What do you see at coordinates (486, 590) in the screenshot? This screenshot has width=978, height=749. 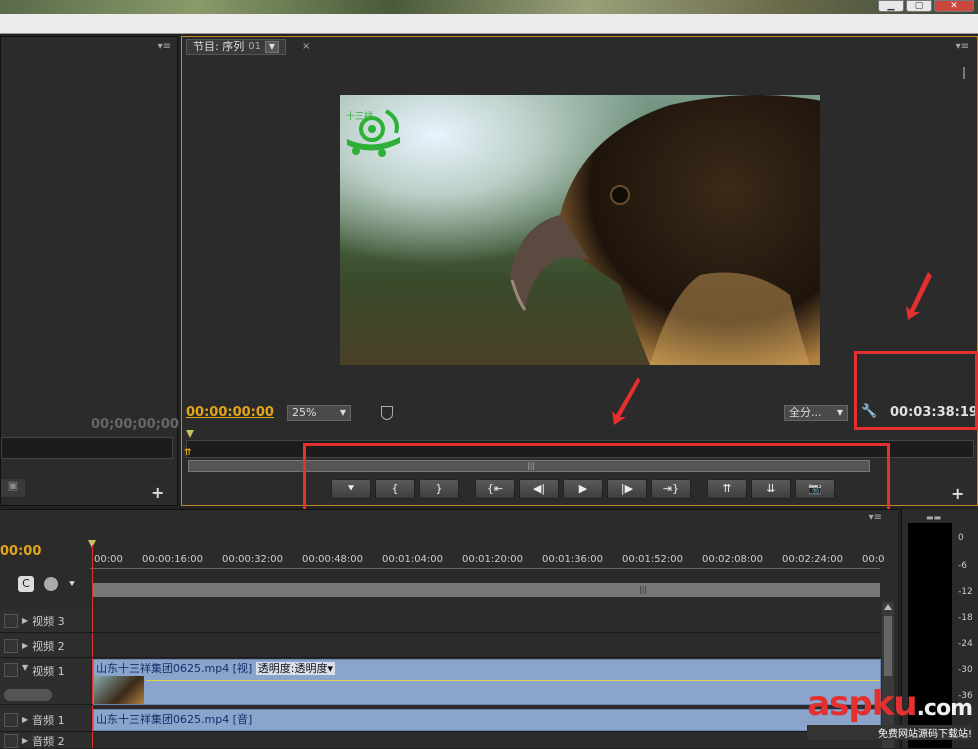 I see `timeline-zoom-scrollbar: |||` at bounding box center [486, 590].